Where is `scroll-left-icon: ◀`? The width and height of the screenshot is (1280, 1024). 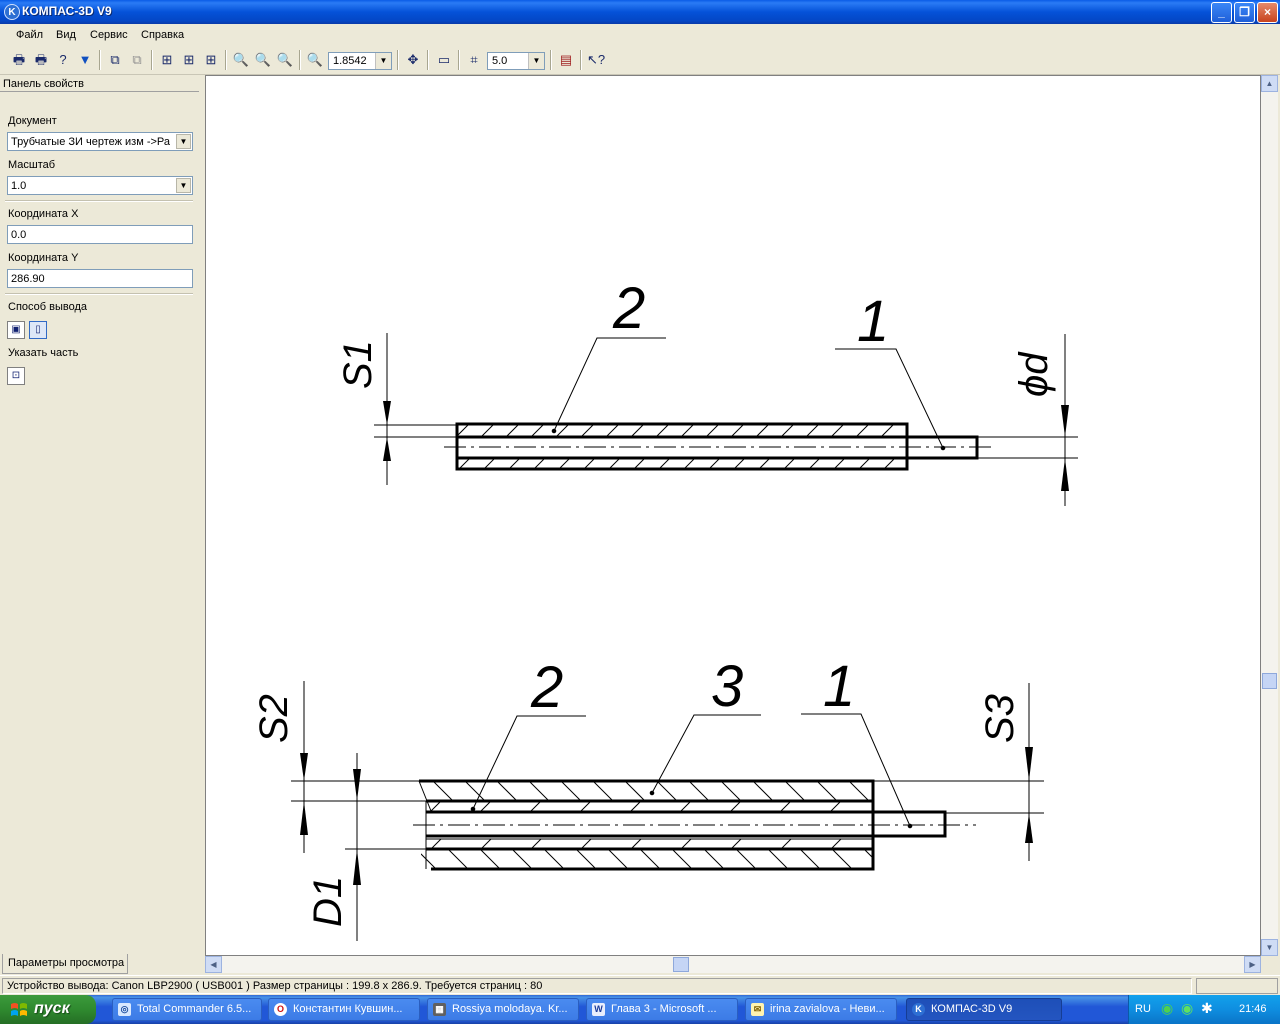 scroll-left-icon: ◀ is located at coordinates (213, 964).